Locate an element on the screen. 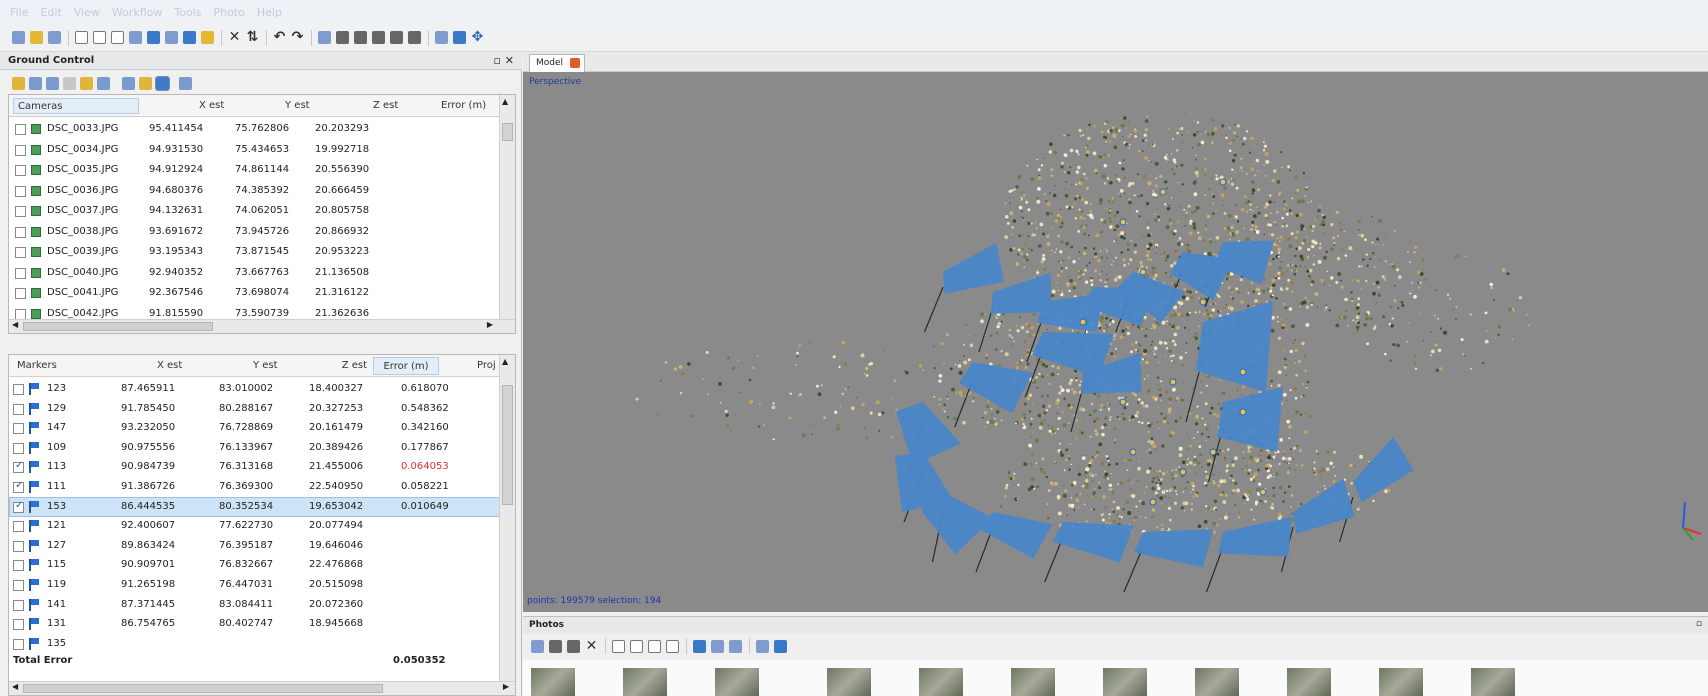 The height and width of the screenshot is (696, 1708). rotate-left-icon is located at coordinates (618, 646).